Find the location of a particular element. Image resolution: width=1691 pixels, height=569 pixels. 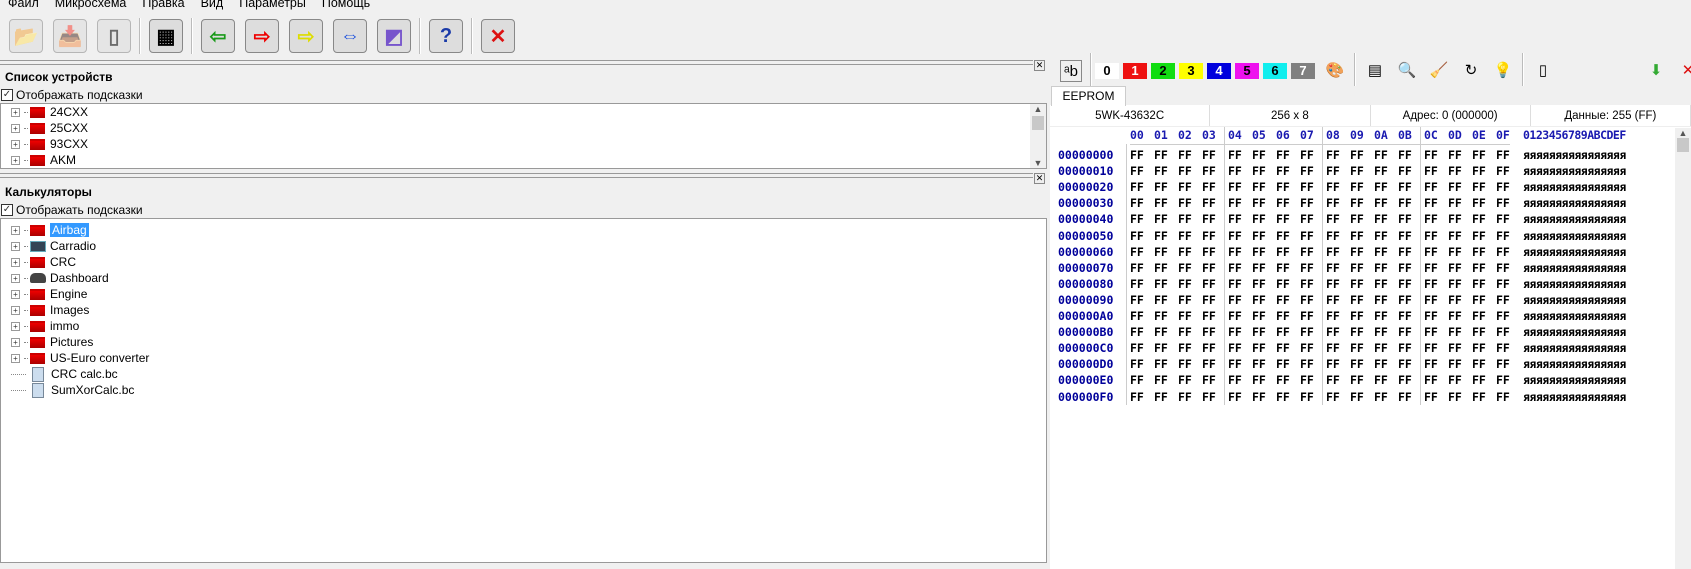

palette-icon: 🎨 is located at coordinates (1335, 71).